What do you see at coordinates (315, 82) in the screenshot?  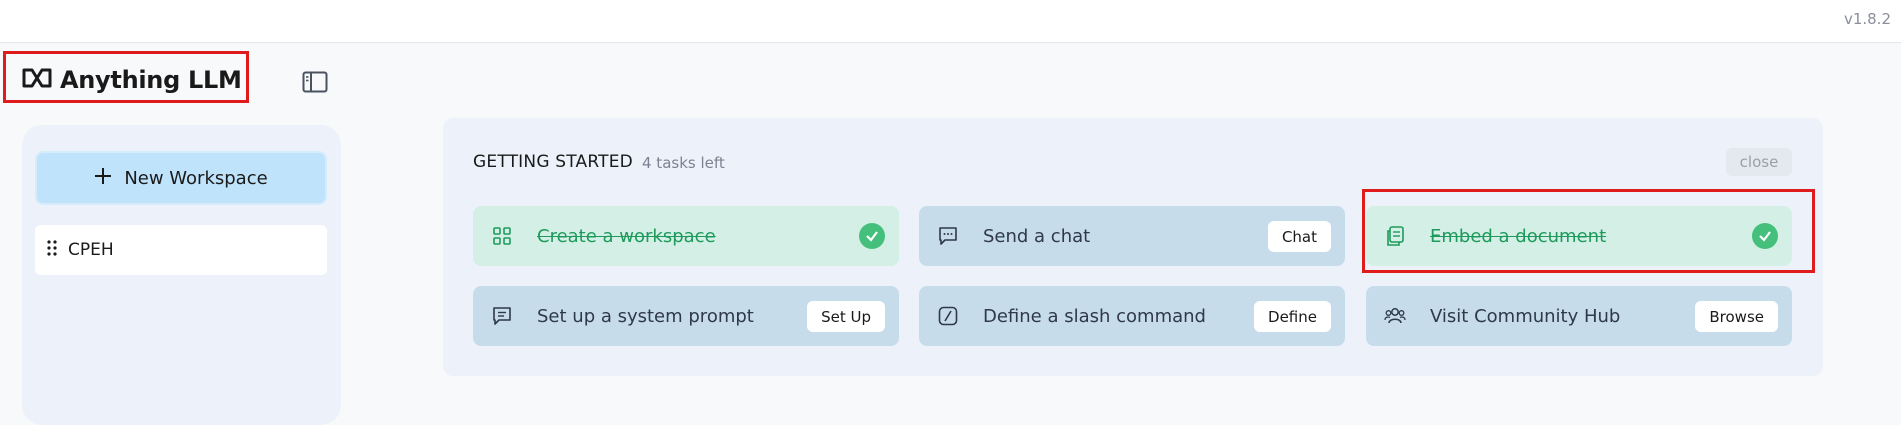 I see `sidebar-toggle-icon` at bounding box center [315, 82].